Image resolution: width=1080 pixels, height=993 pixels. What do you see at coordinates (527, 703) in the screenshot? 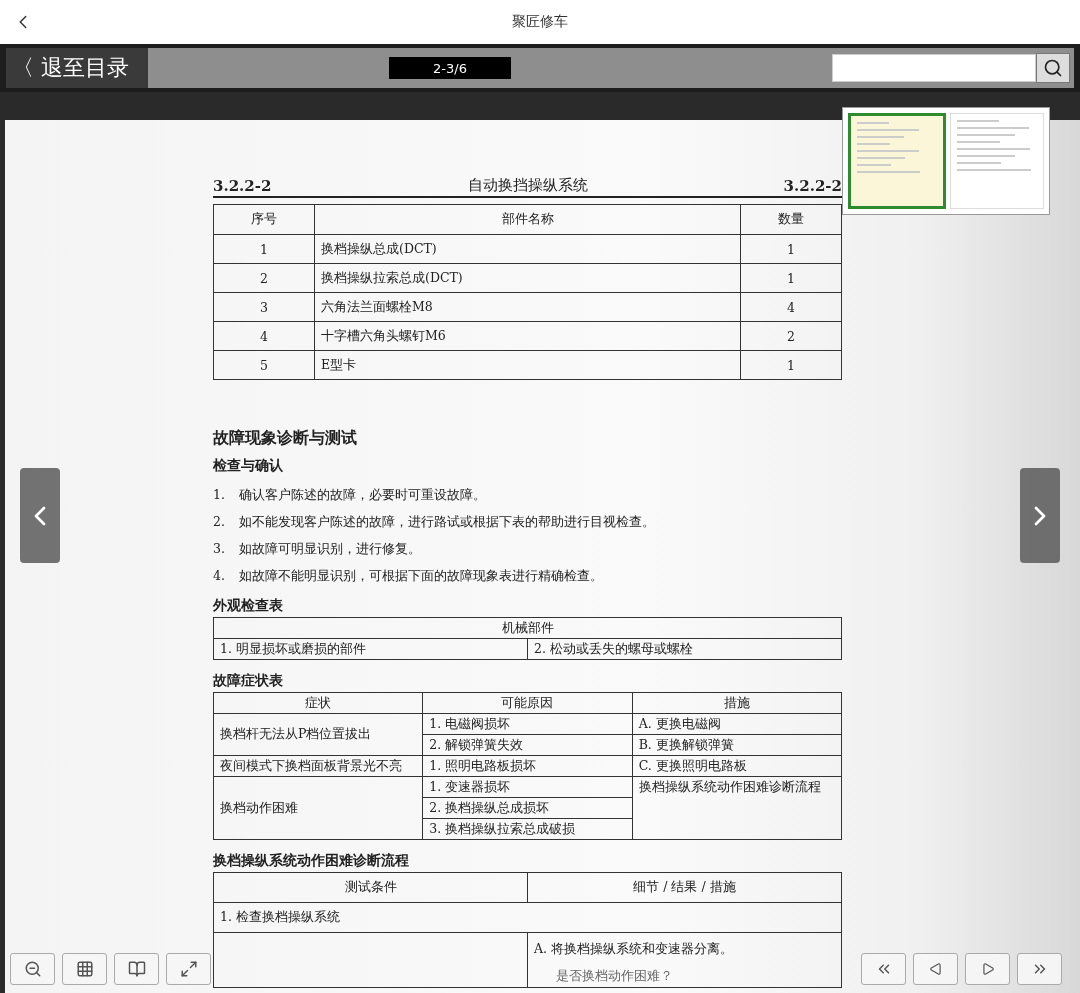
I see `column-header: 可能原因` at bounding box center [527, 703].